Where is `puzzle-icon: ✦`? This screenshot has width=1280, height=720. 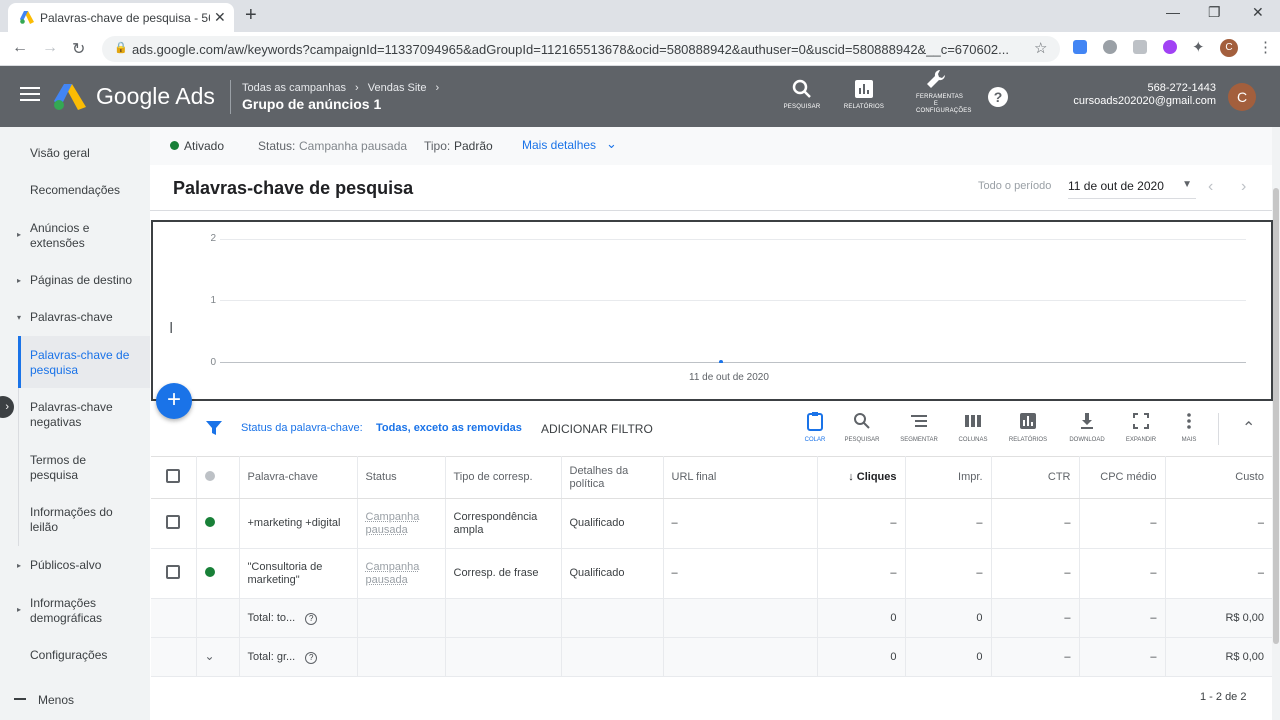 puzzle-icon: ✦ is located at coordinates (1198, 47).